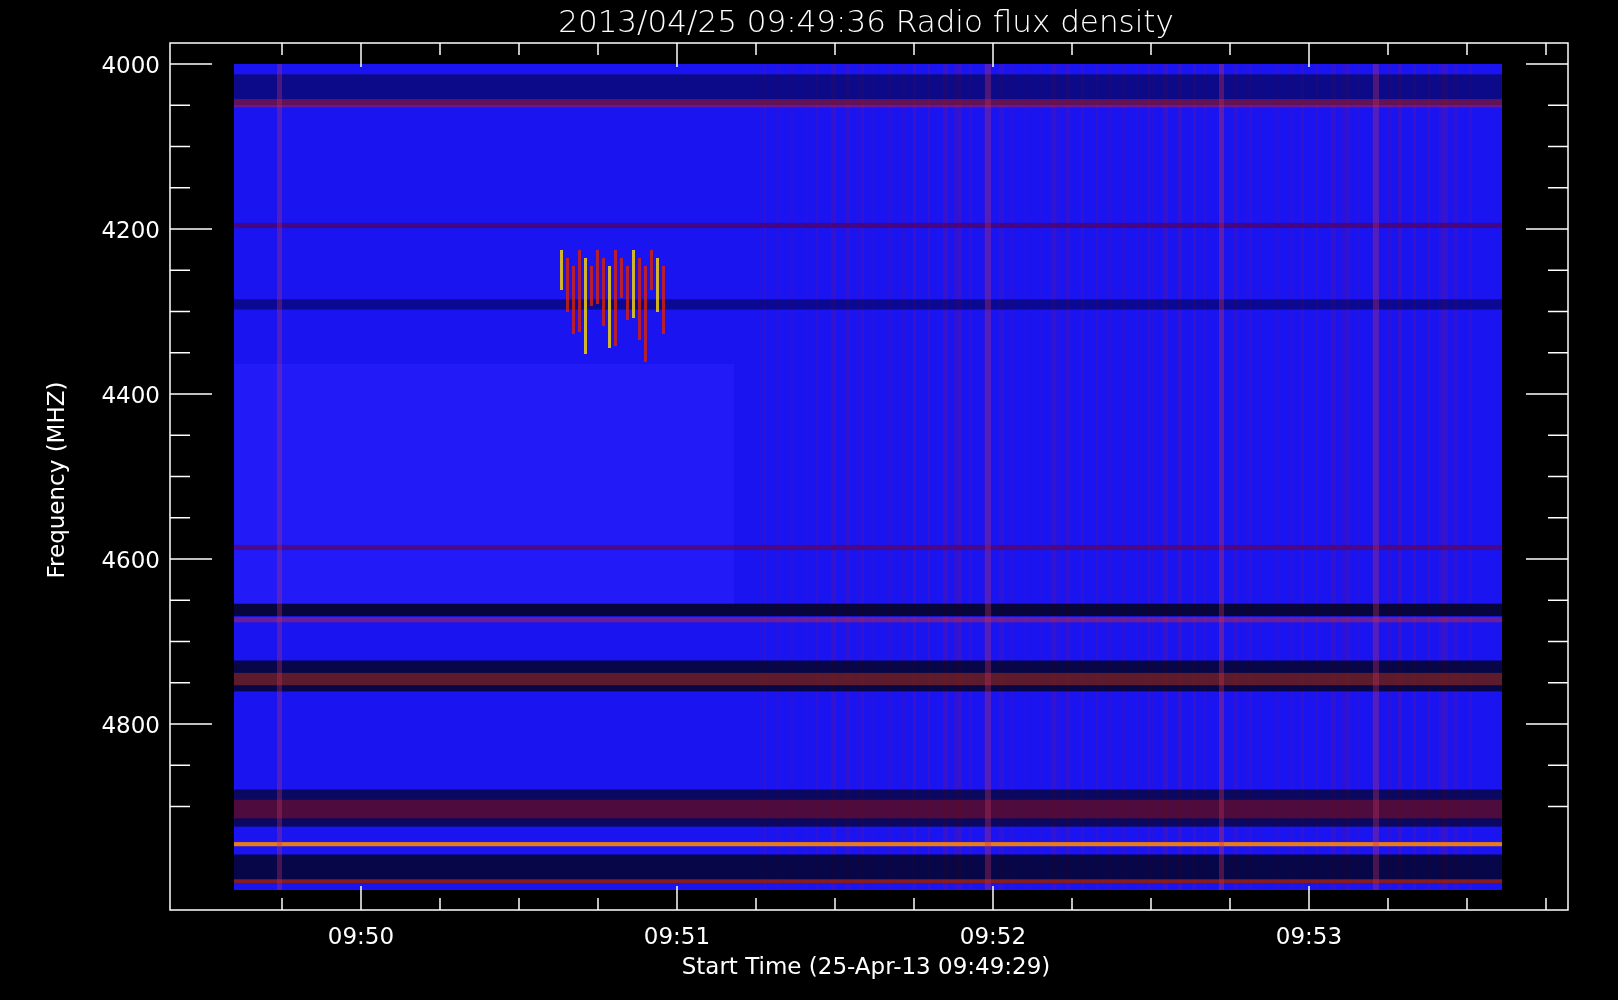  Describe the element at coordinates (677, 936) in the screenshot. I see `x-tick-label: 09:51` at that location.